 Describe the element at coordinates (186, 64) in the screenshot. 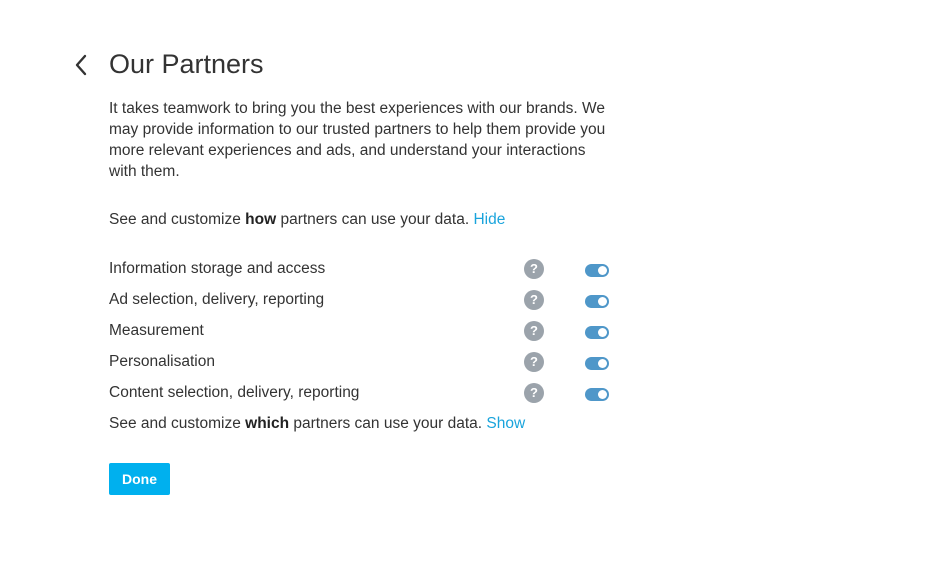

I see `page-title: Our Partners` at that location.